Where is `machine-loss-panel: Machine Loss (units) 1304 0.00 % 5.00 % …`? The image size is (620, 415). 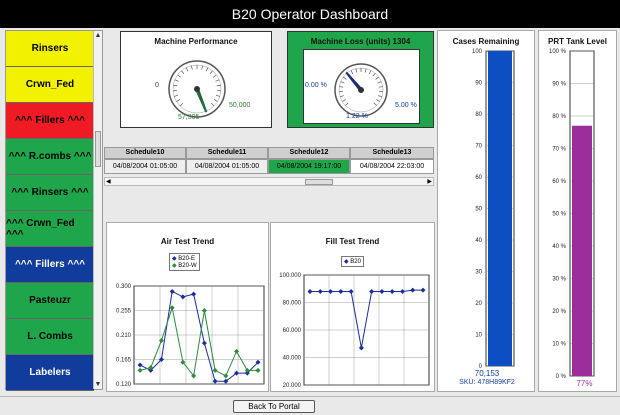
machine-loss-panel: Machine Loss (units) 1304 0.00 % 5.00 % … is located at coordinates (360, 79).